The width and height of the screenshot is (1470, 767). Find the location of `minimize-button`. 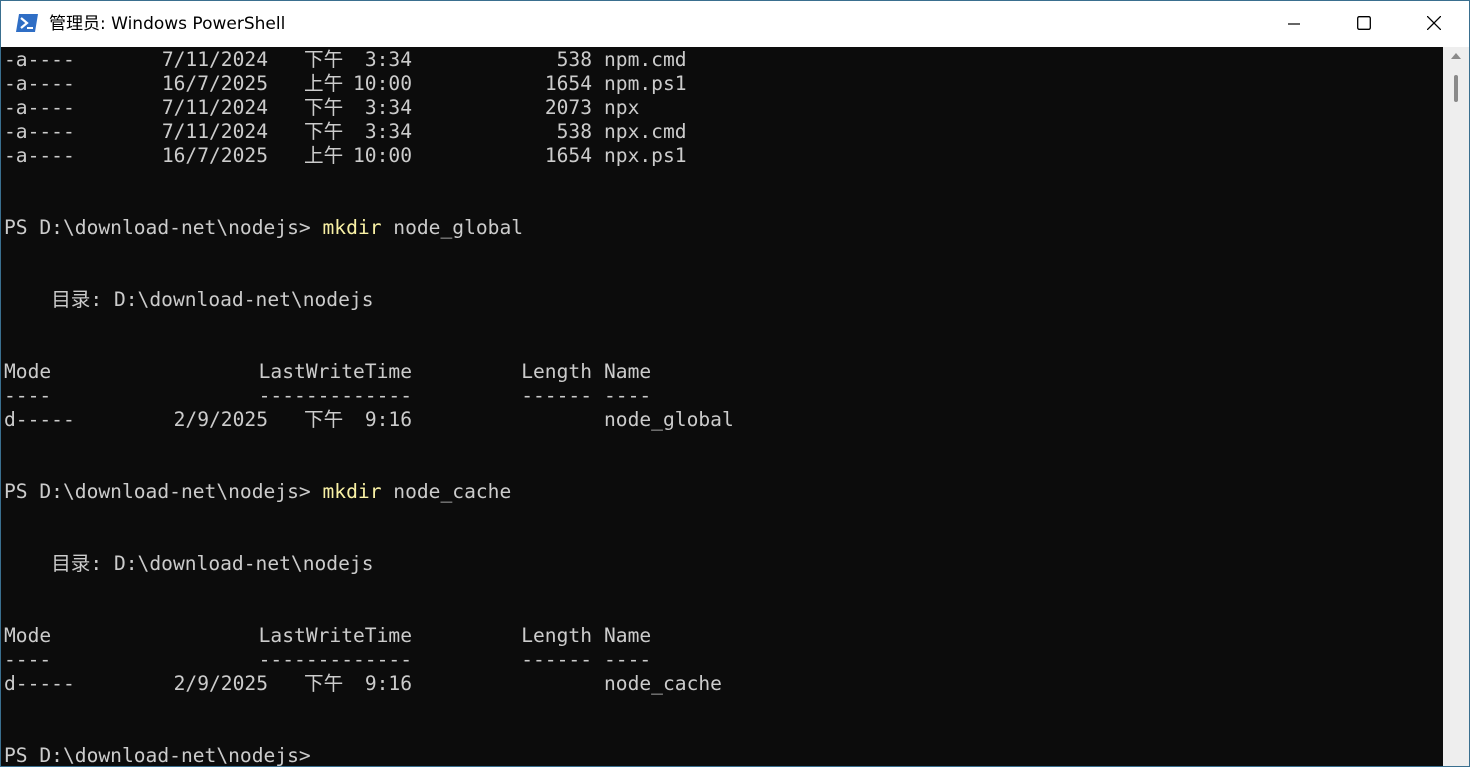

minimize-button is located at coordinates (1294, 24).